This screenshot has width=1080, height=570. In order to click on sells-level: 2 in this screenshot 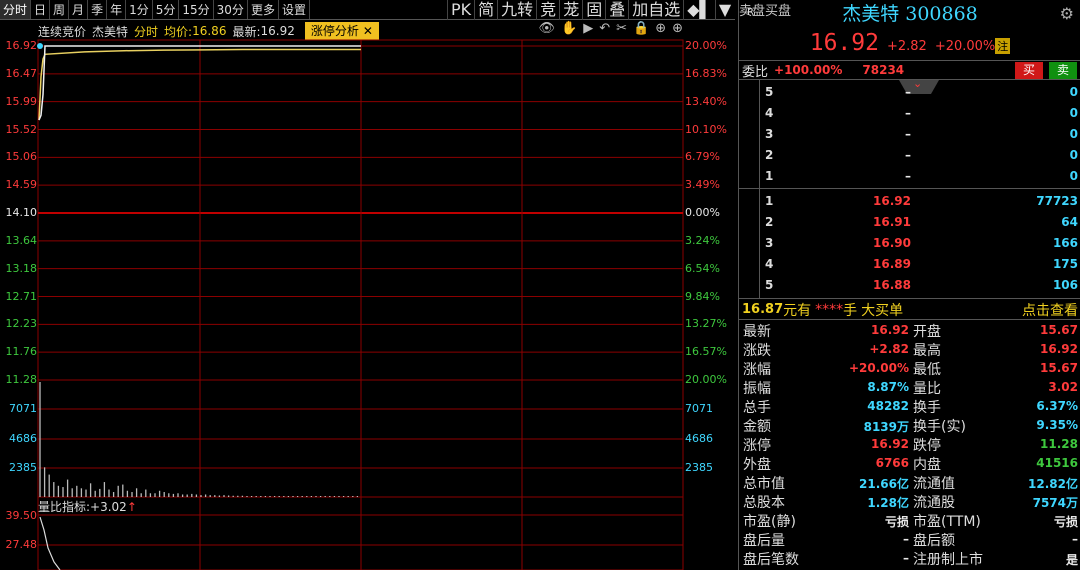, I will do `click(769, 155)`.